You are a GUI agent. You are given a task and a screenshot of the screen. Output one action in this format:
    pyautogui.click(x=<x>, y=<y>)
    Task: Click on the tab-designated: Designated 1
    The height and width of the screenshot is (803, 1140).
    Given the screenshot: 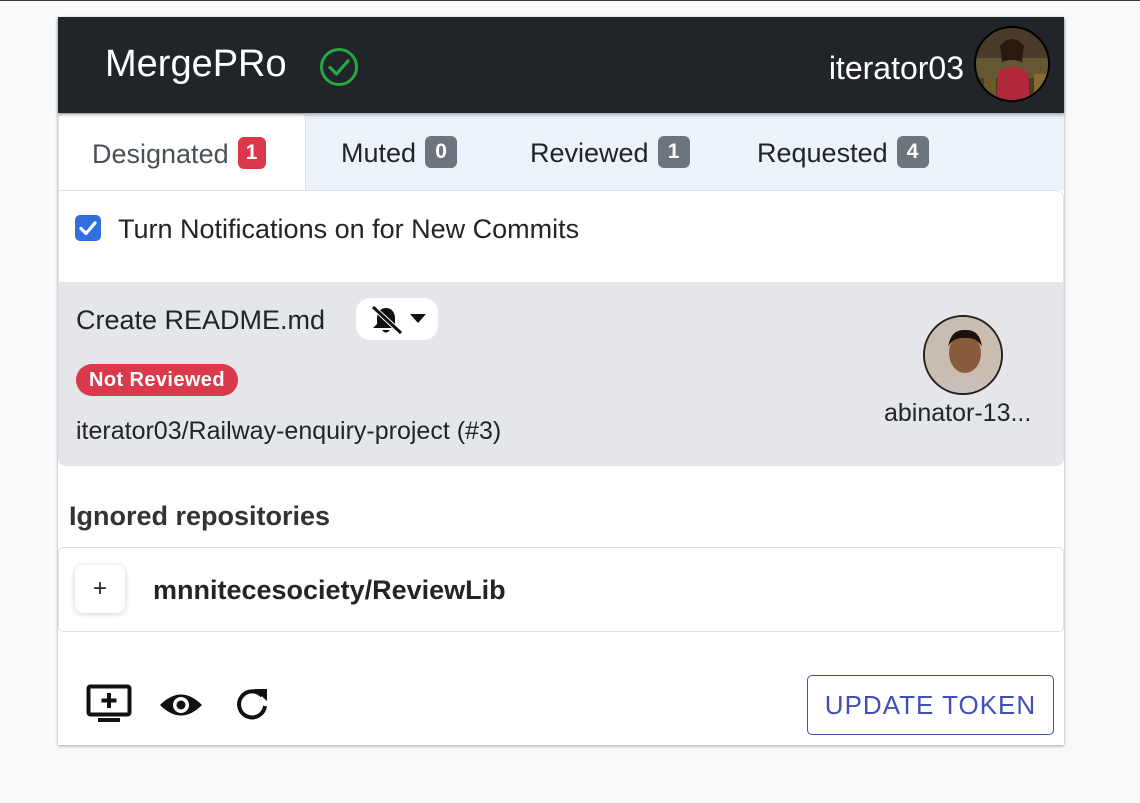 What is the action you would take?
    pyautogui.click(x=182, y=151)
    